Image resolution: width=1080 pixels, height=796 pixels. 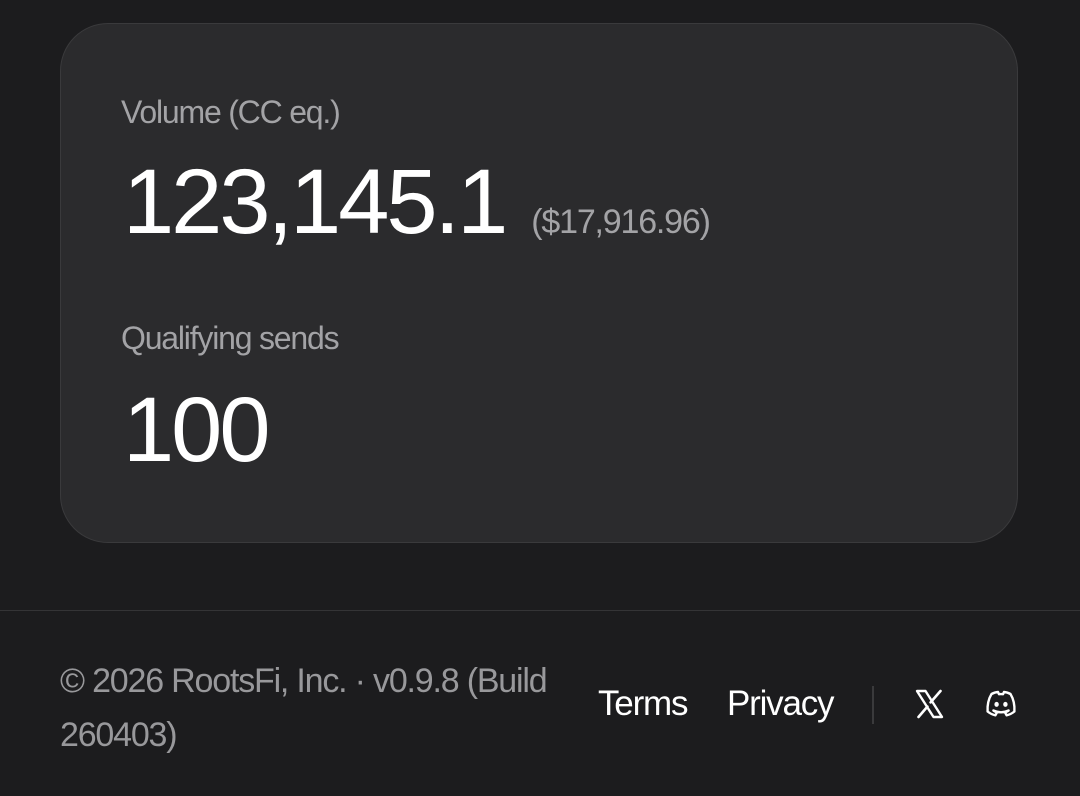 I want to click on qualifying-sends-value: 100, so click(x=196, y=430).